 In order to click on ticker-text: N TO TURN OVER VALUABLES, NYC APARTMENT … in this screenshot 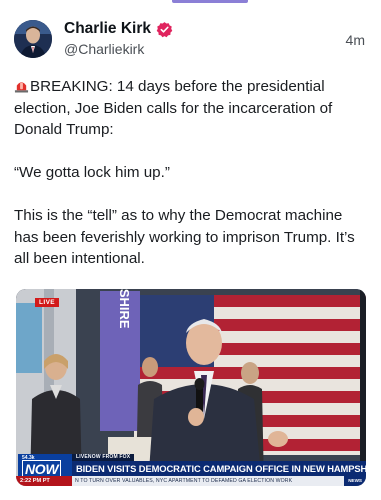, I will do `click(184, 481)`.